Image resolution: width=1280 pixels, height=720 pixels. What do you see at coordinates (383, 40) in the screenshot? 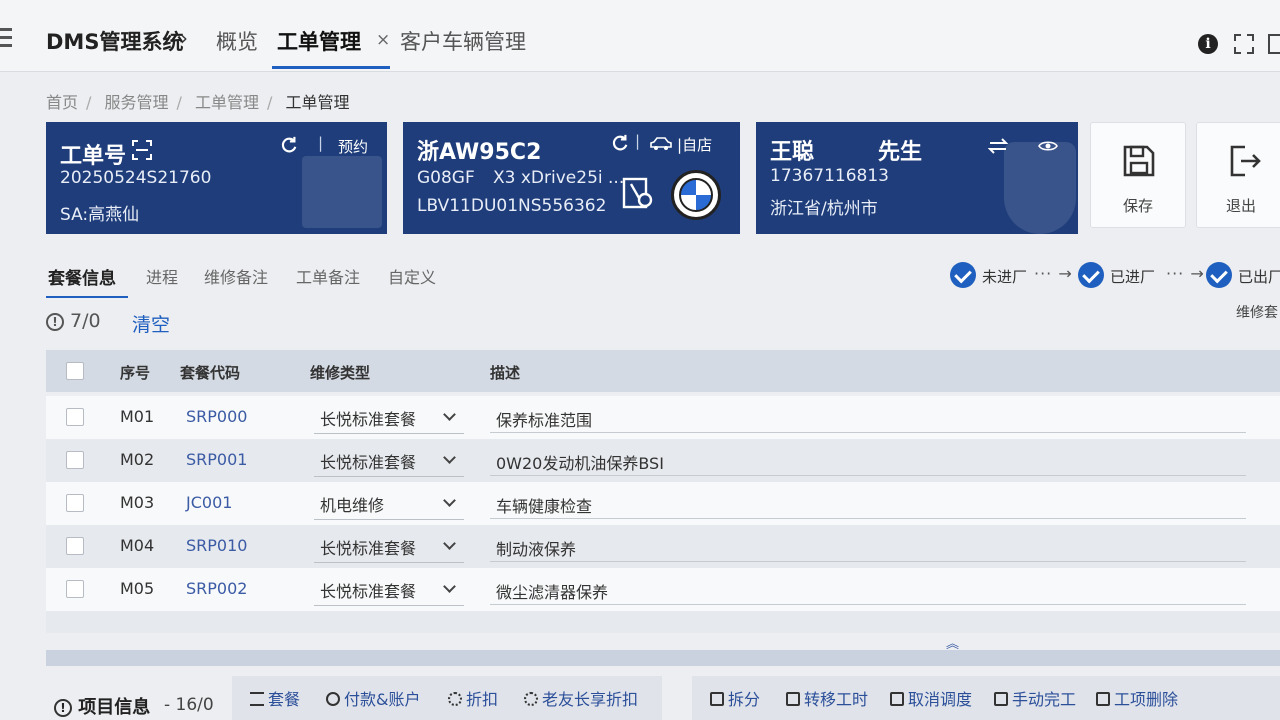
I see `close-tab-icon: ×` at bounding box center [383, 40].